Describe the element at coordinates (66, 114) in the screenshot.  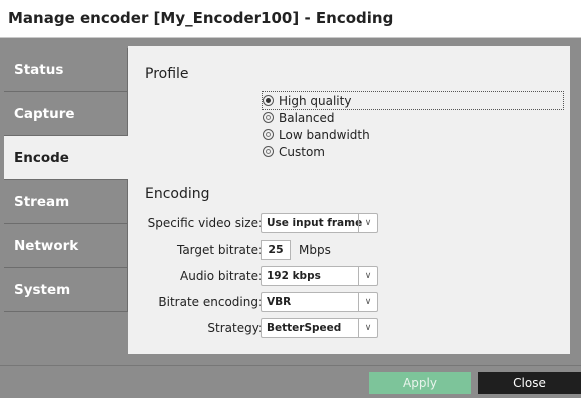
I see `sidebar-item-capture: Capture` at that location.